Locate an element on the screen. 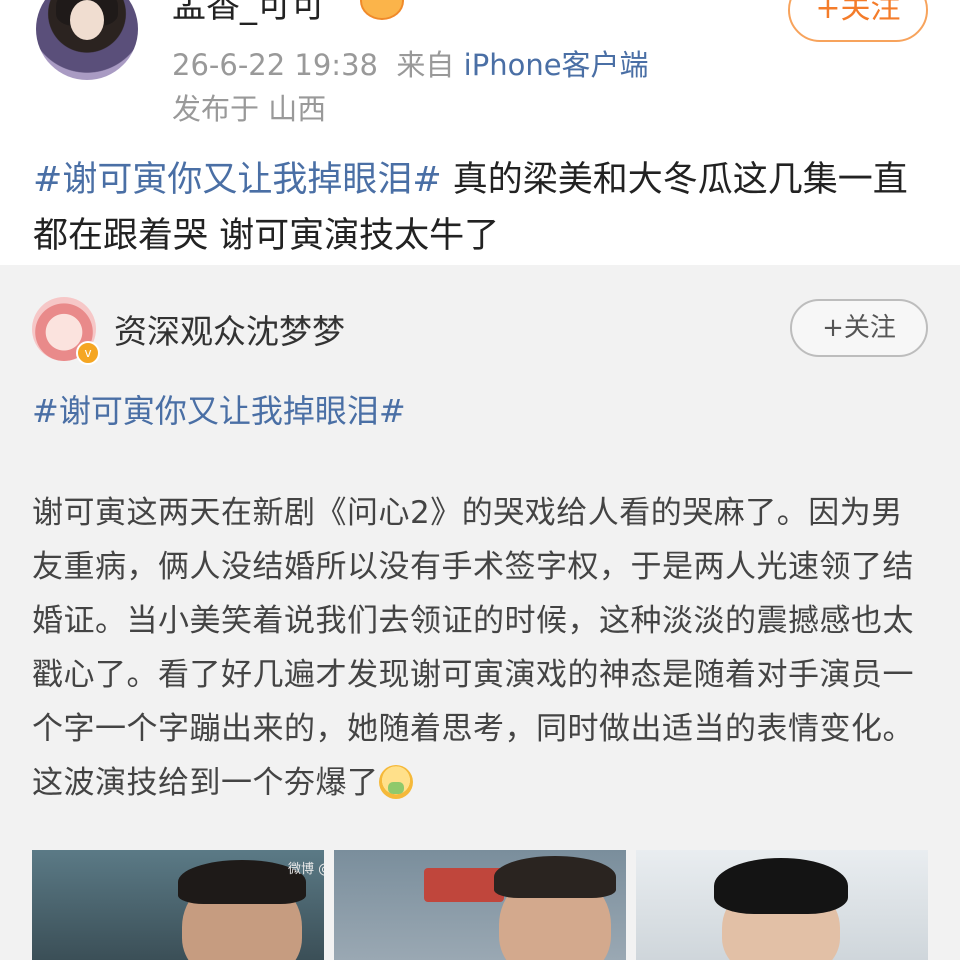 This screenshot has height=960, width=960. author-avatar is located at coordinates (87, 40).